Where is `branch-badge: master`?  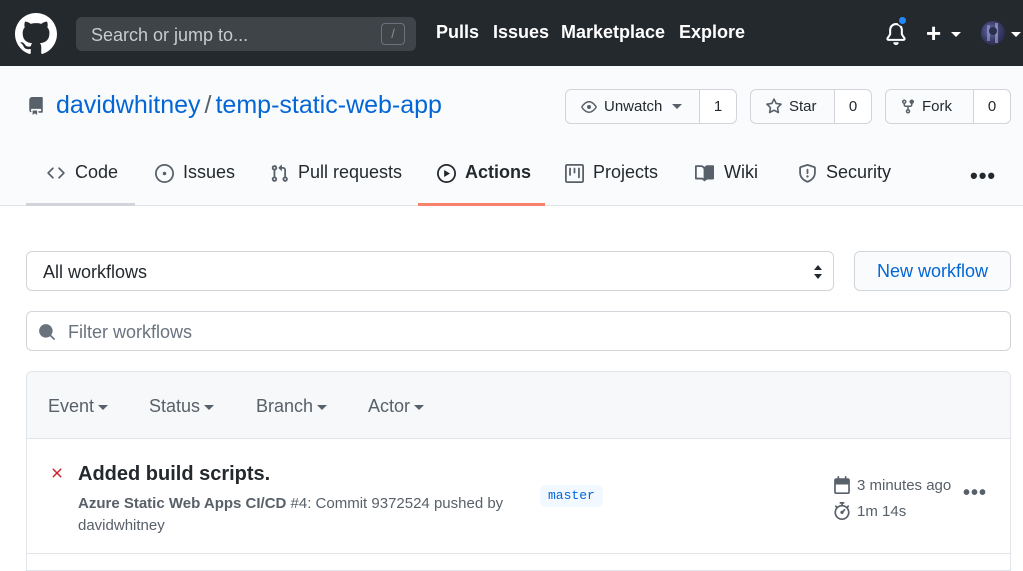 branch-badge: master is located at coordinates (571, 496).